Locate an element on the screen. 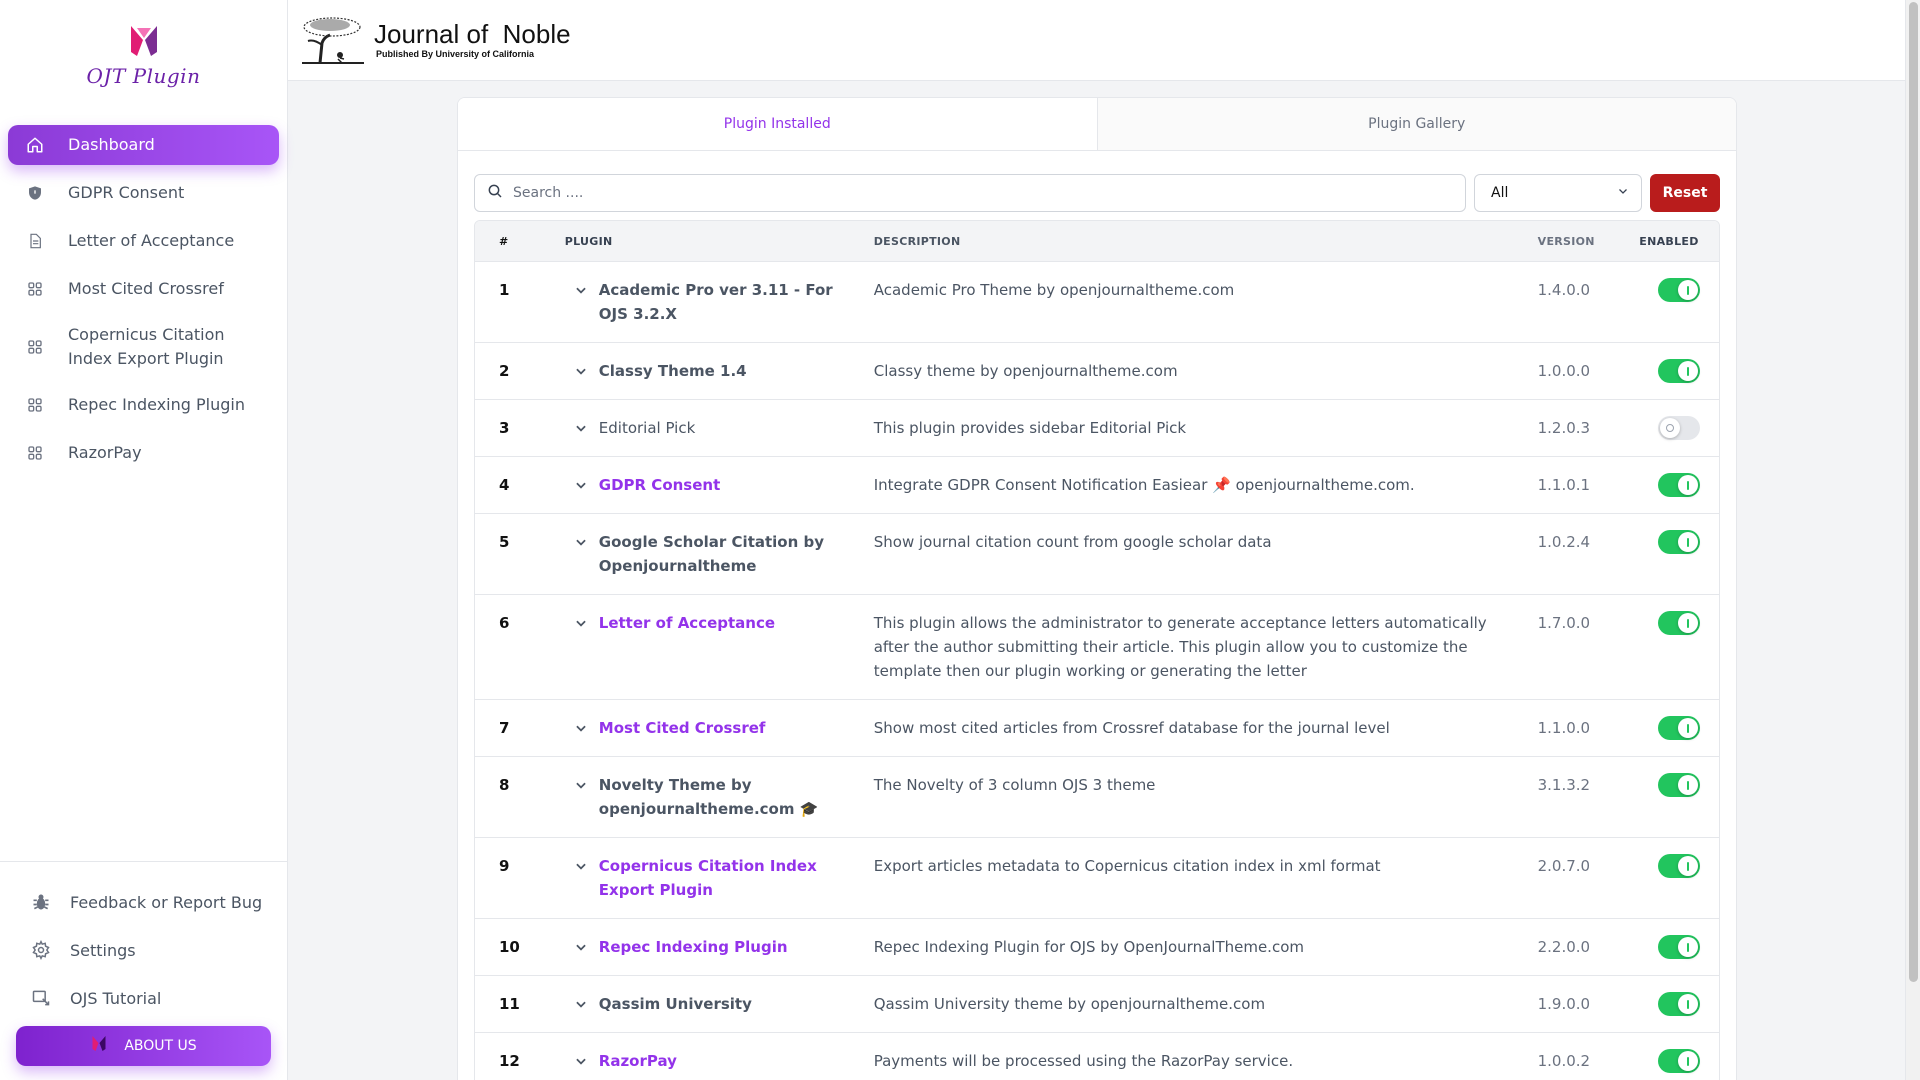 This screenshot has width=1920, height=1080. plugin-name: Copernicus Citation Index Export Plugin is located at coordinates (715, 878).